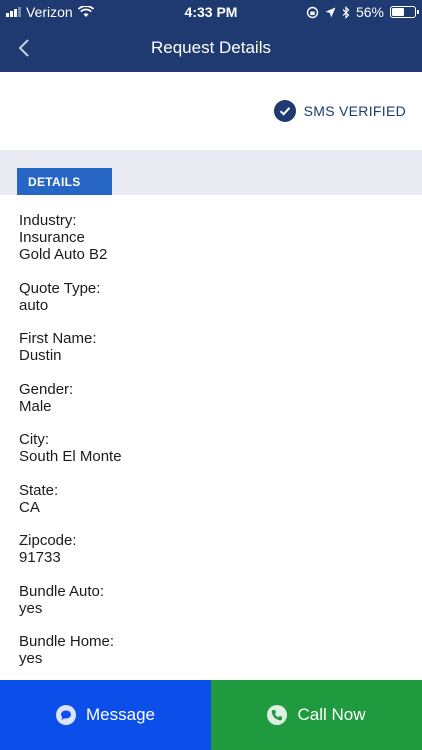 The width and height of the screenshot is (422, 750). I want to click on call-now-button-label: Call Now, so click(331, 714).